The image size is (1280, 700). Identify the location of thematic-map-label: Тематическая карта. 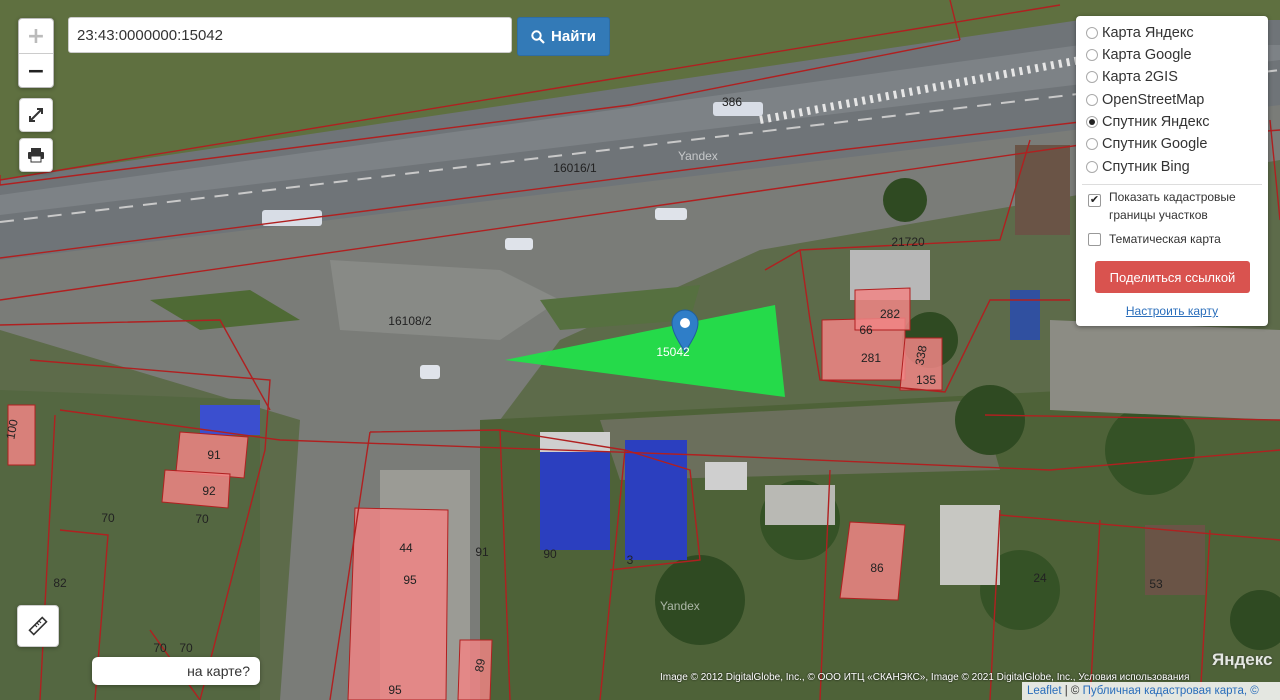
(1165, 239).